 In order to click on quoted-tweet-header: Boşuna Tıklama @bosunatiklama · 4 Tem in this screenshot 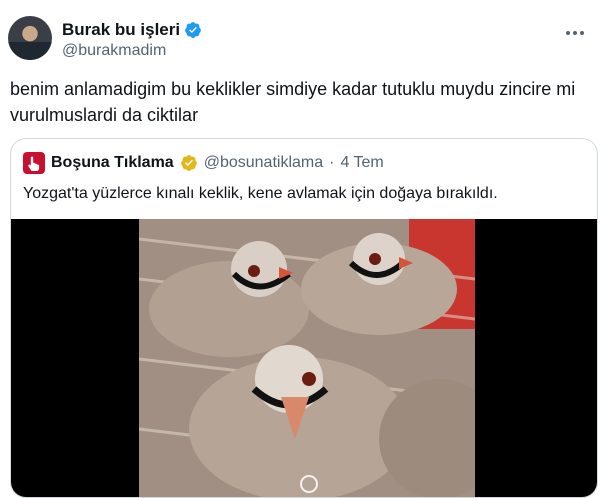, I will do `click(203, 163)`.